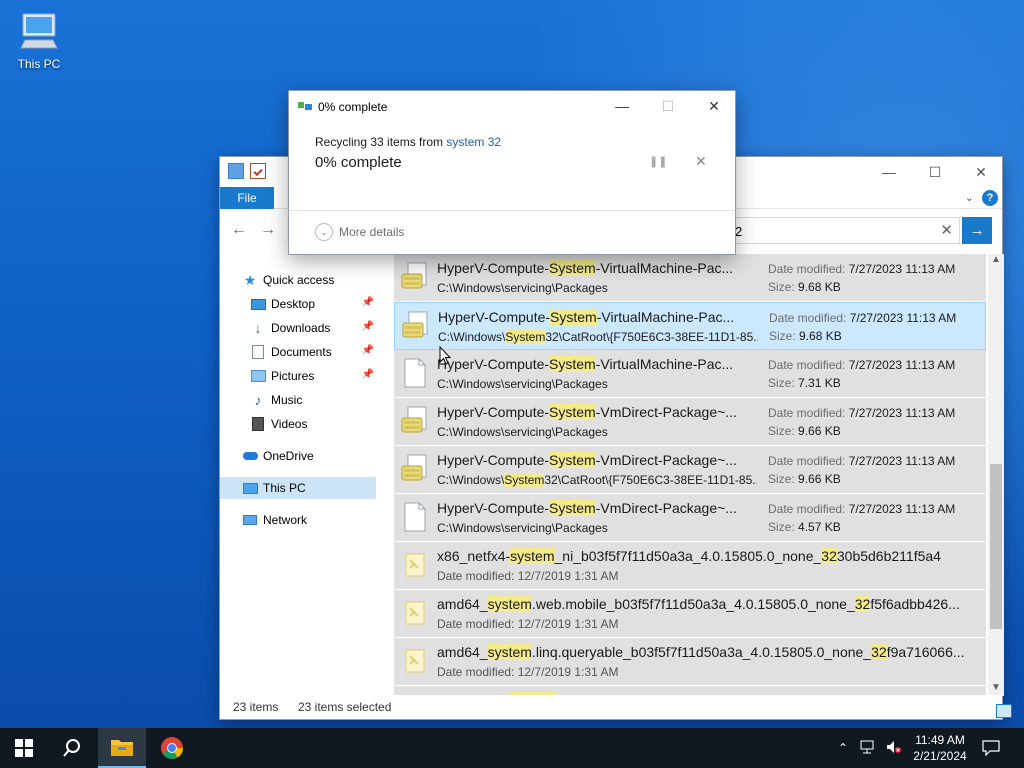 Image resolution: width=1024 pixels, height=768 pixels. I want to click on nav-quick-access: ★ Quick access, so click(320, 280).